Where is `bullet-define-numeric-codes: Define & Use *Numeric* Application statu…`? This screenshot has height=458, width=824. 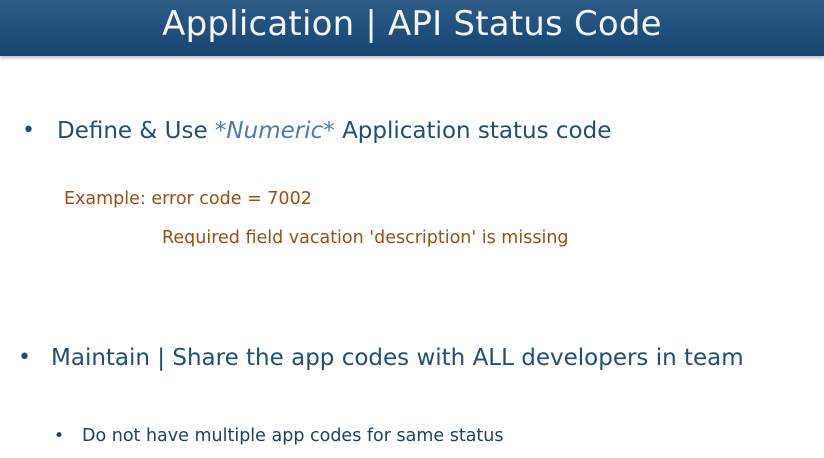
bullet-define-numeric-codes: Define & Use *Numeric* Application statu… is located at coordinates (334, 131).